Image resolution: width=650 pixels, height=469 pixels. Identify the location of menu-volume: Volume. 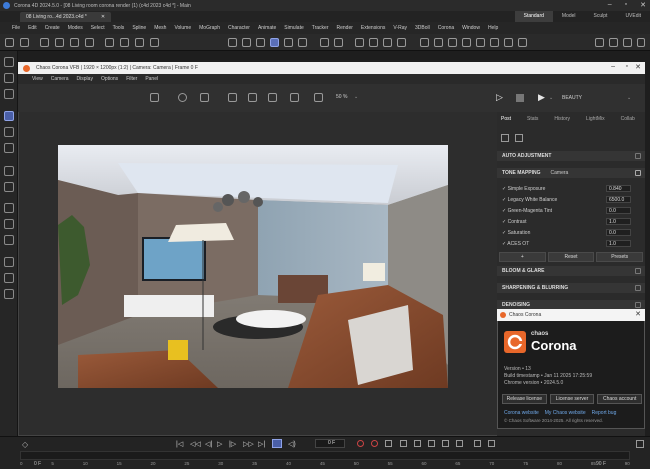
(182, 28).